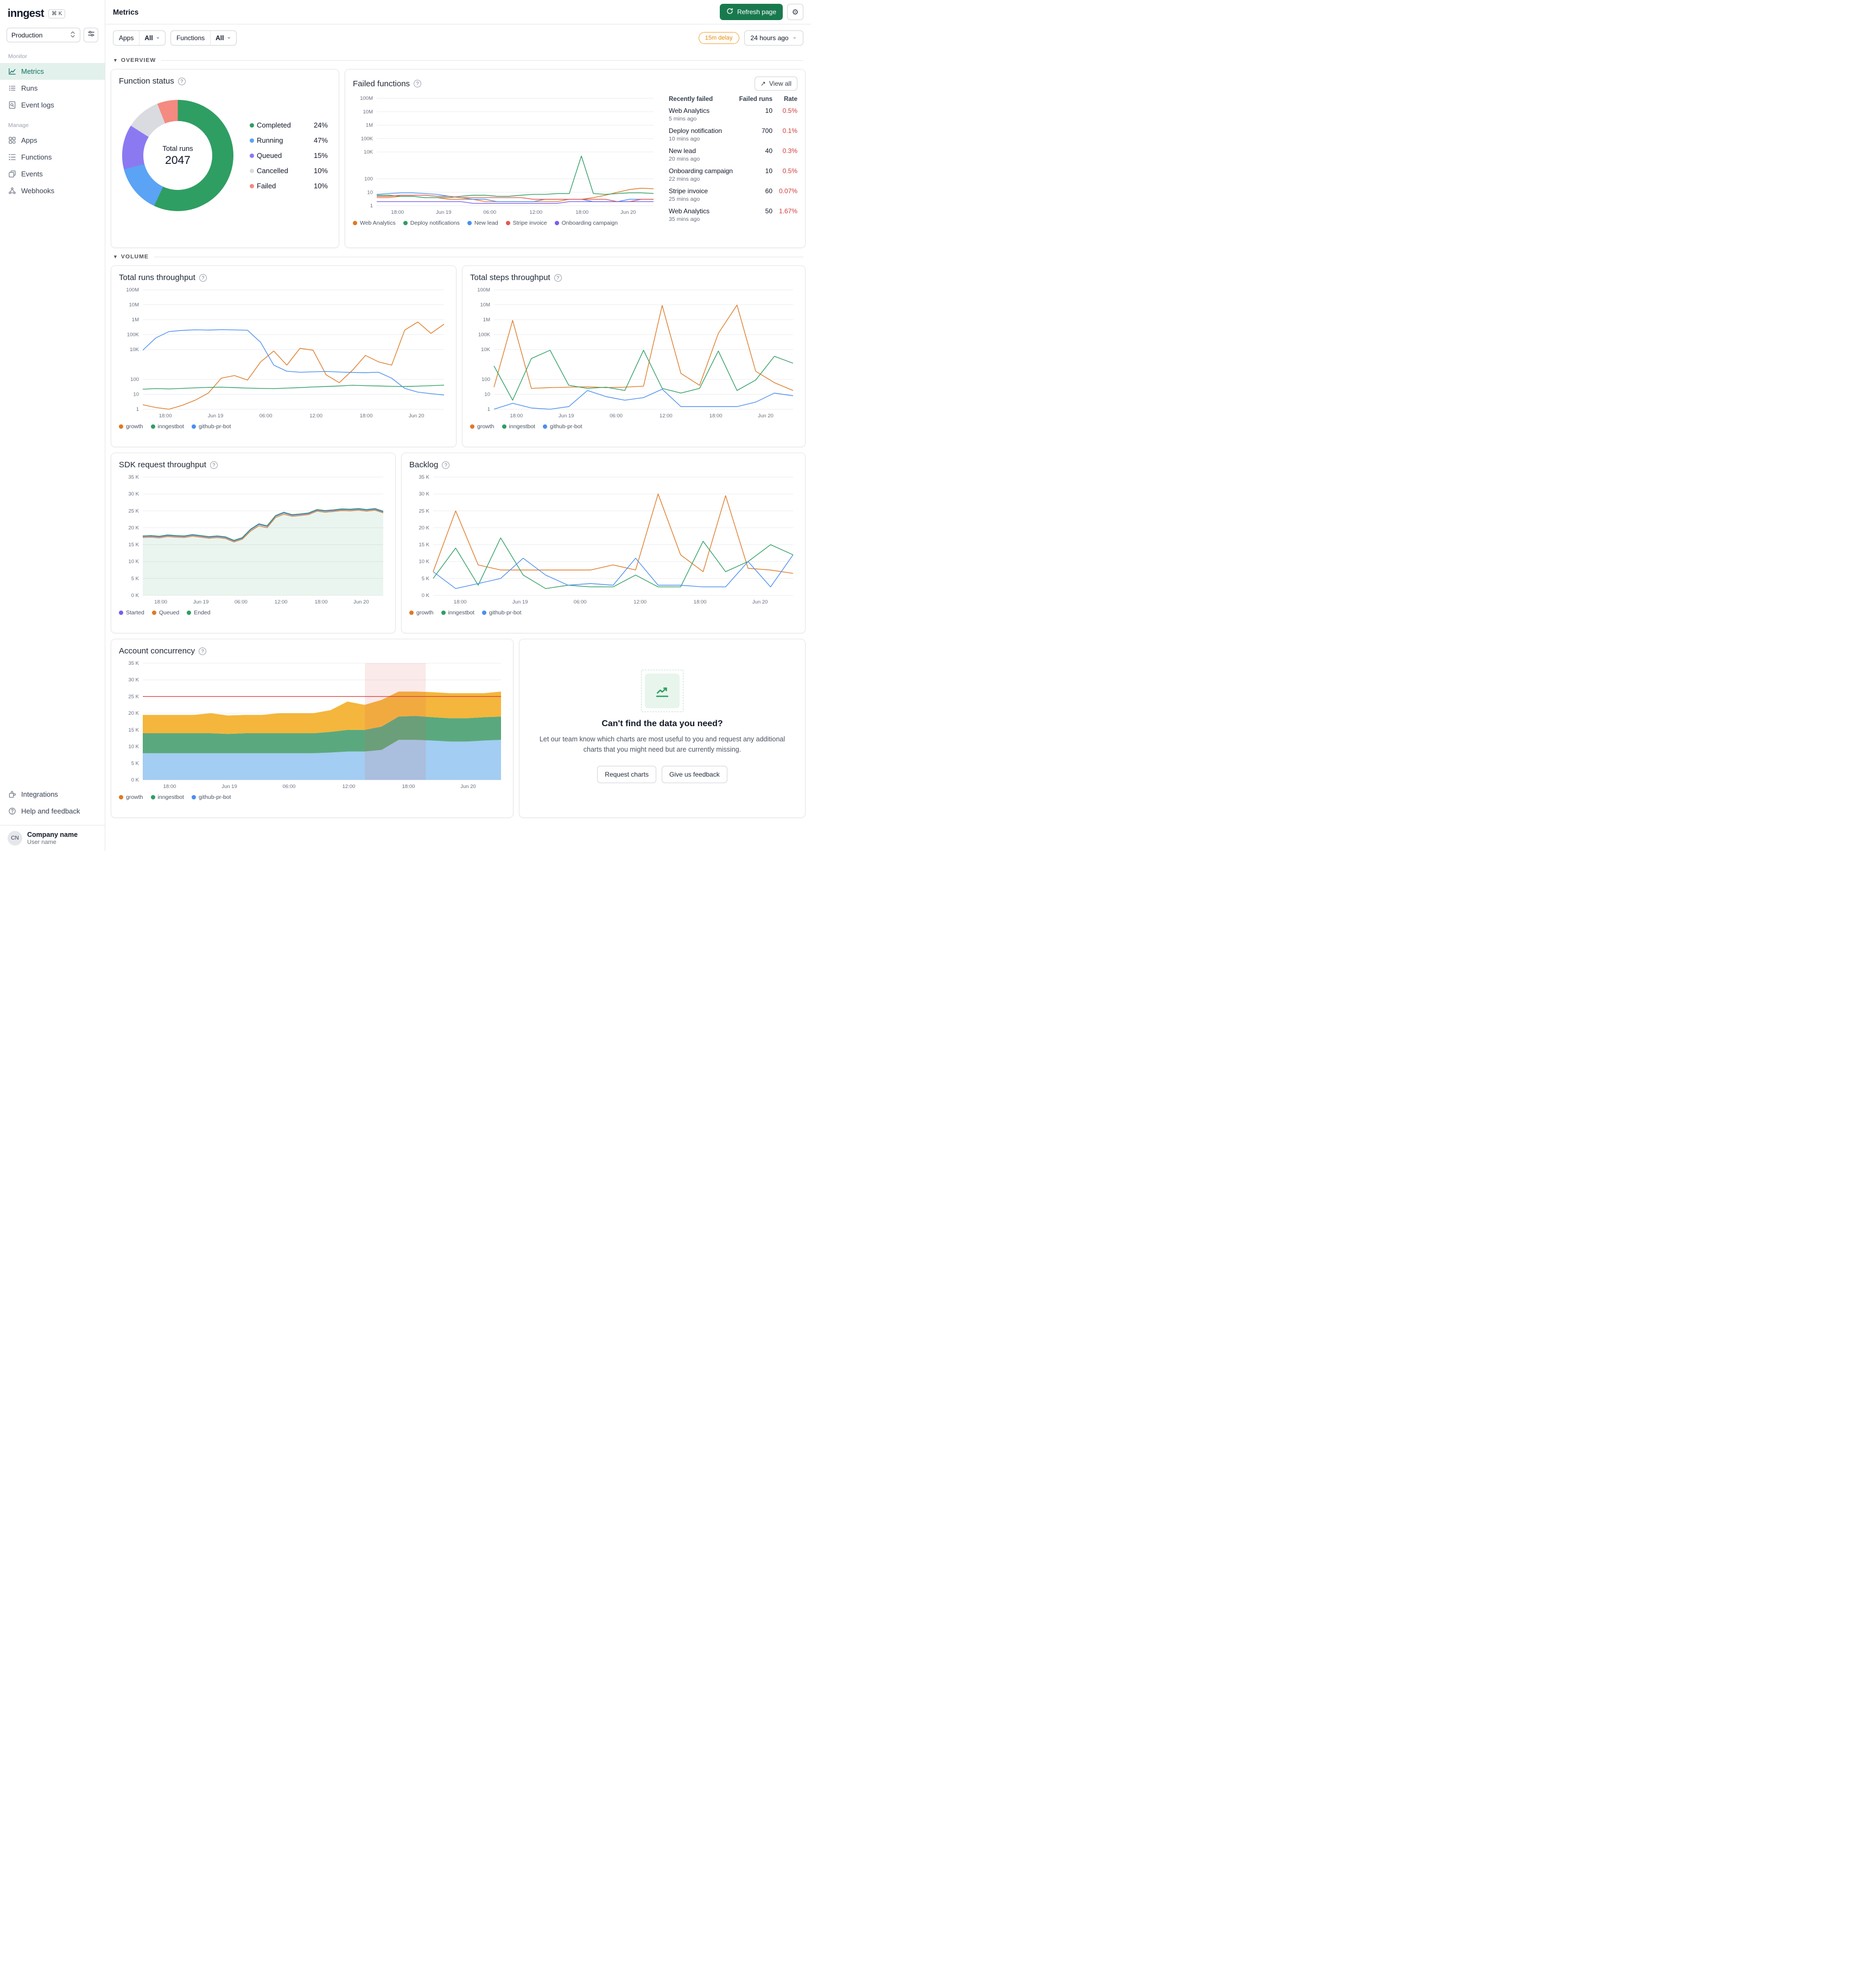 The width and height of the screenshot is (1876, 1969). I want to click on events-icon, so click(12, 174).